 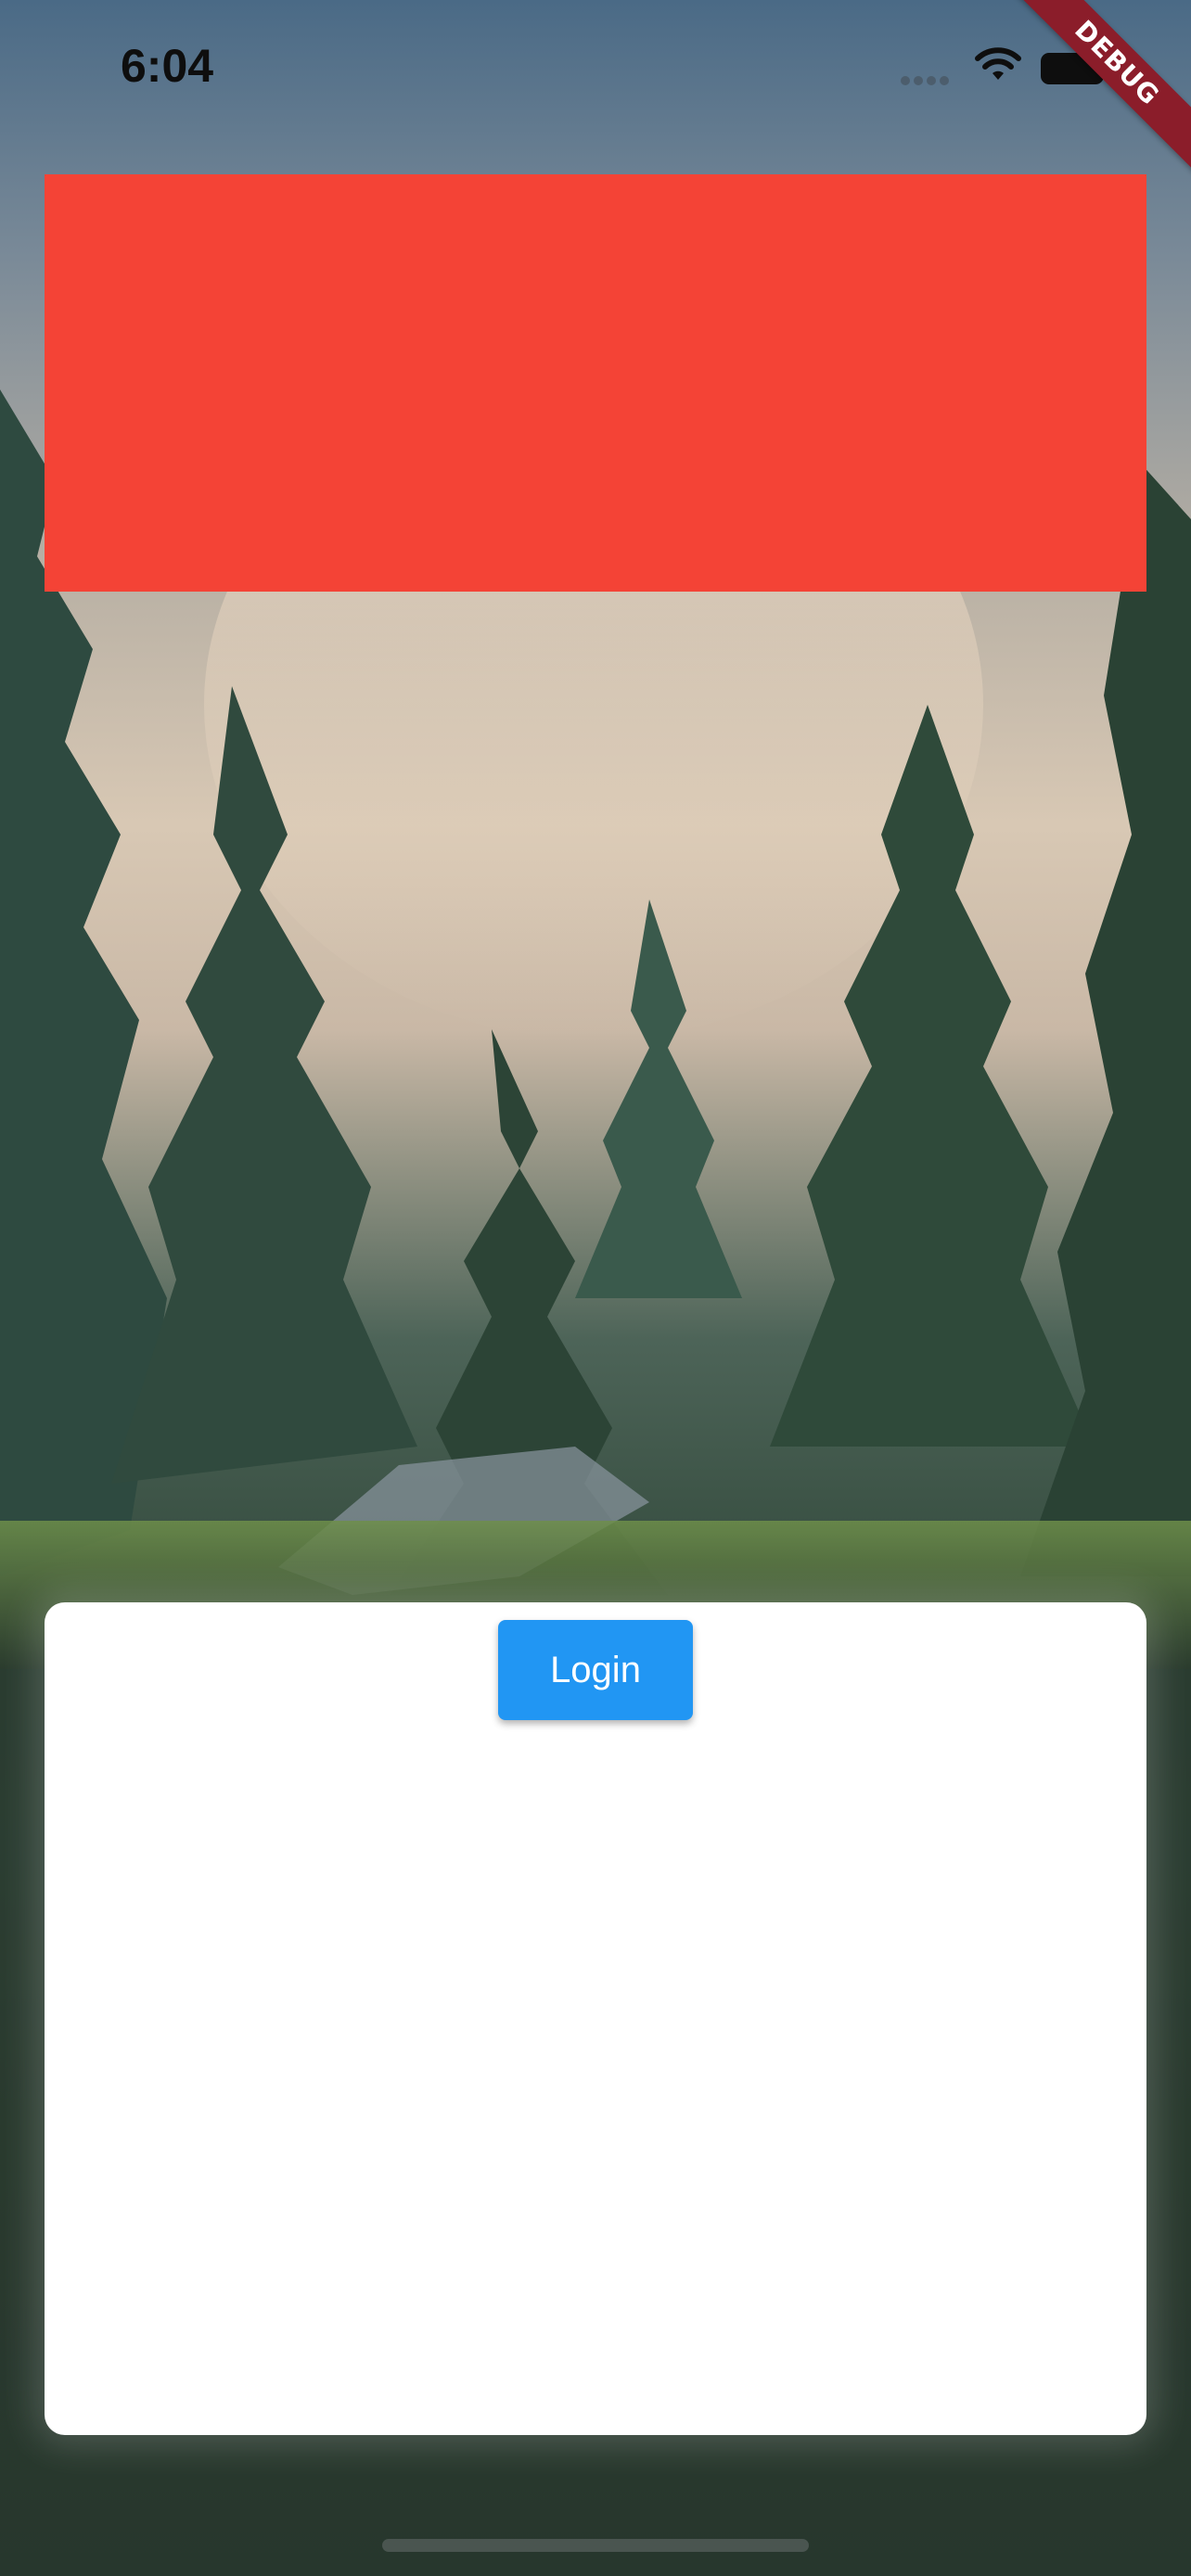 What do you see at coordinates (167, 66) in the screenshot?
I see `status-time: 6:04` at bounding box center [167, 66].